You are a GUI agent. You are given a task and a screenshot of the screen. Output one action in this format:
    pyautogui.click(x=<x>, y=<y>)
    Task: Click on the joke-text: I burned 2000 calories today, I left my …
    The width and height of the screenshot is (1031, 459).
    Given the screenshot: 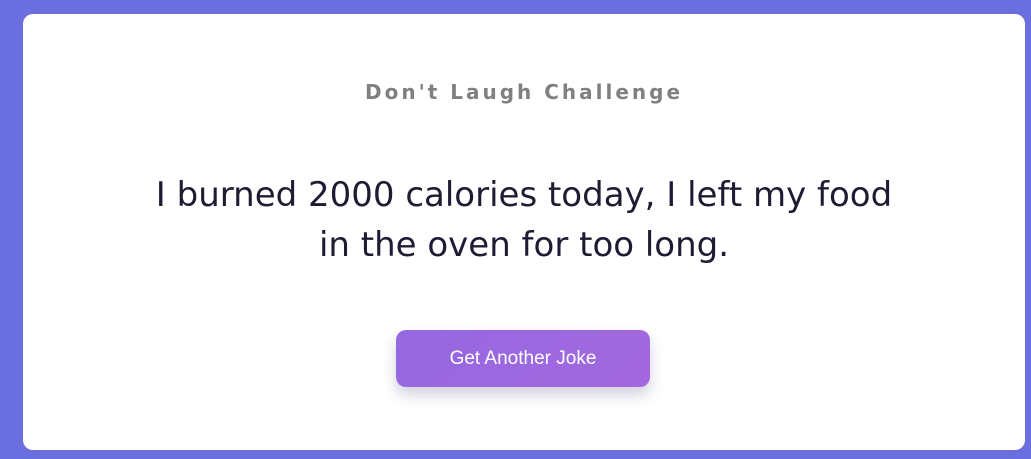 What is the action you would take?
    pyautogui.click(x=524, y=220)
    